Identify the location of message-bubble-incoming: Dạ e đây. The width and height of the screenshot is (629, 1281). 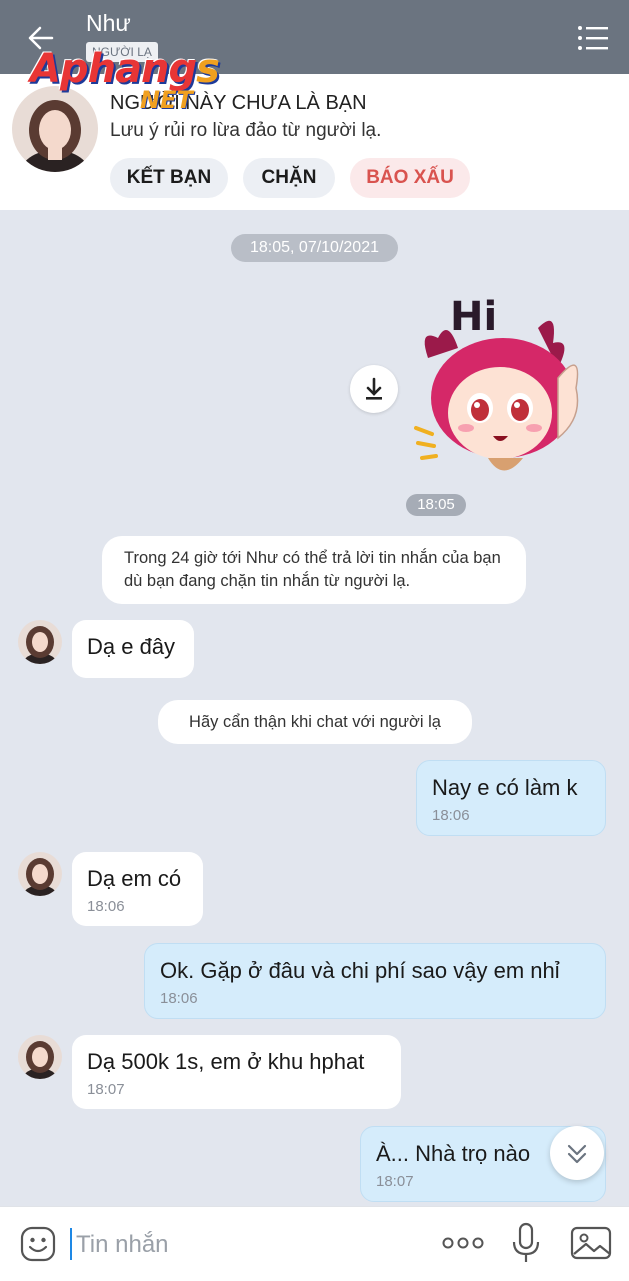
(133, 649).